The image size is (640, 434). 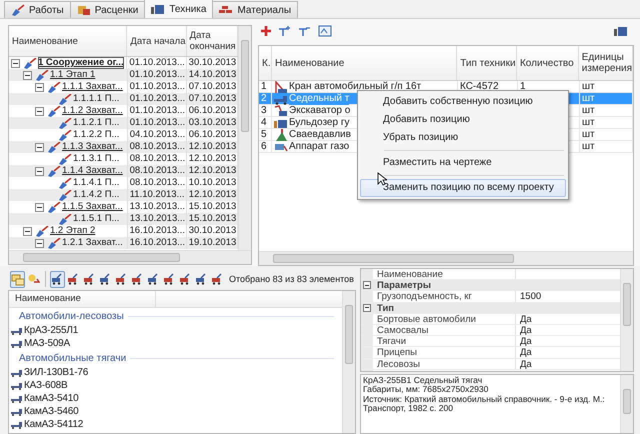 I want to click on property-name: Грузоподъемность, кг, so click(x=444, y=296).